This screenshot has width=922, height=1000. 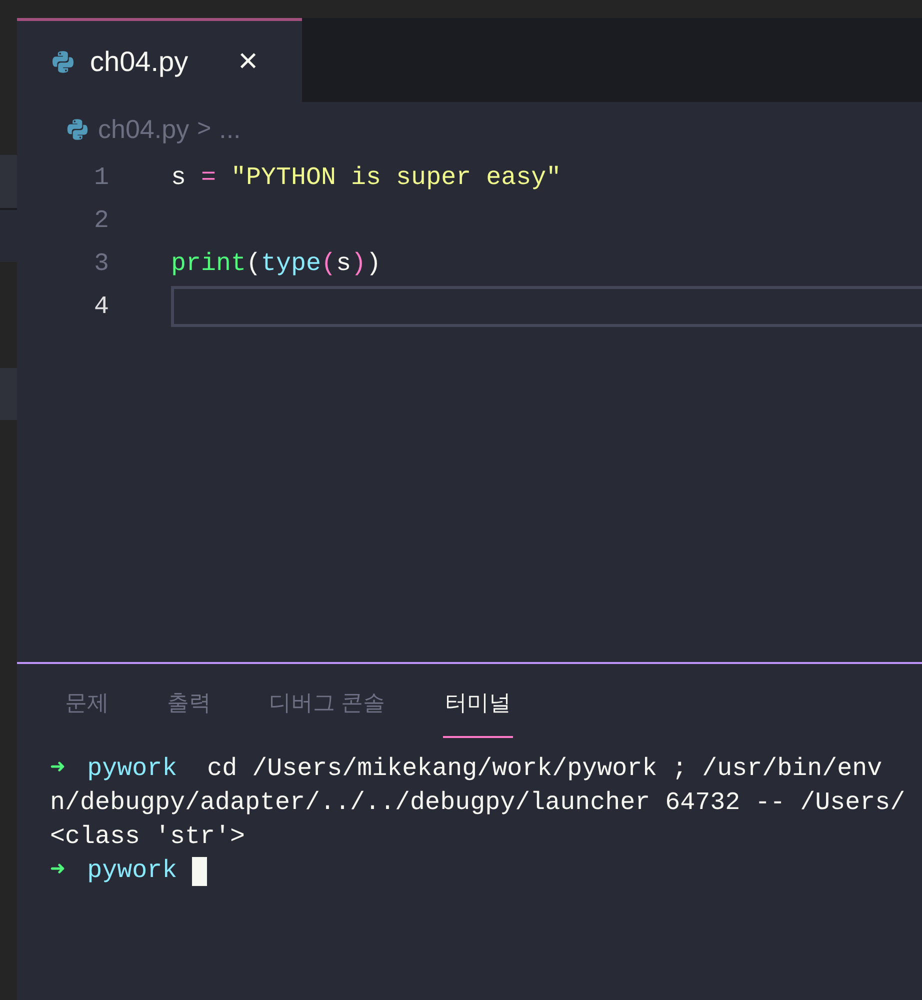 What do you see at coordinates (276, 264) in the screenshot?
I see `code-line: print(type(s))` at bounding box center [276, 264].